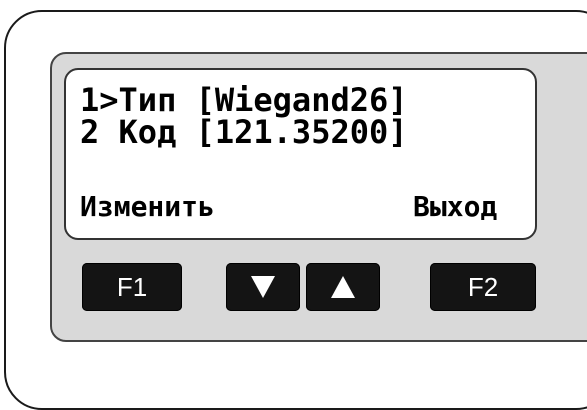 The width and height of the screenshot is (587, 410). Describe the element at coordinates (455, 206) in the screenshot. I see `softkey-label-exit: Выход` at that location.